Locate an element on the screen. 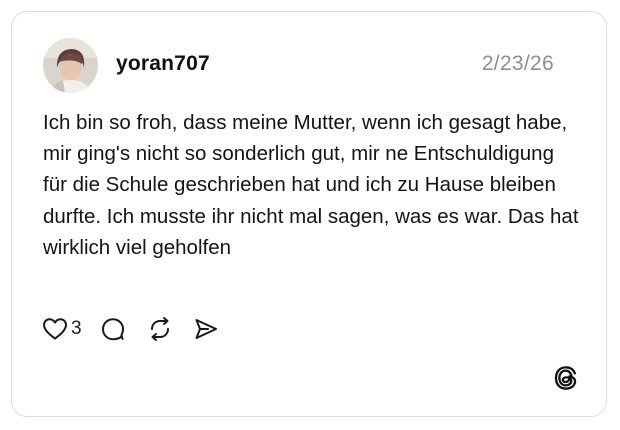  like-button: 3 is located at coordinates (62, 329).